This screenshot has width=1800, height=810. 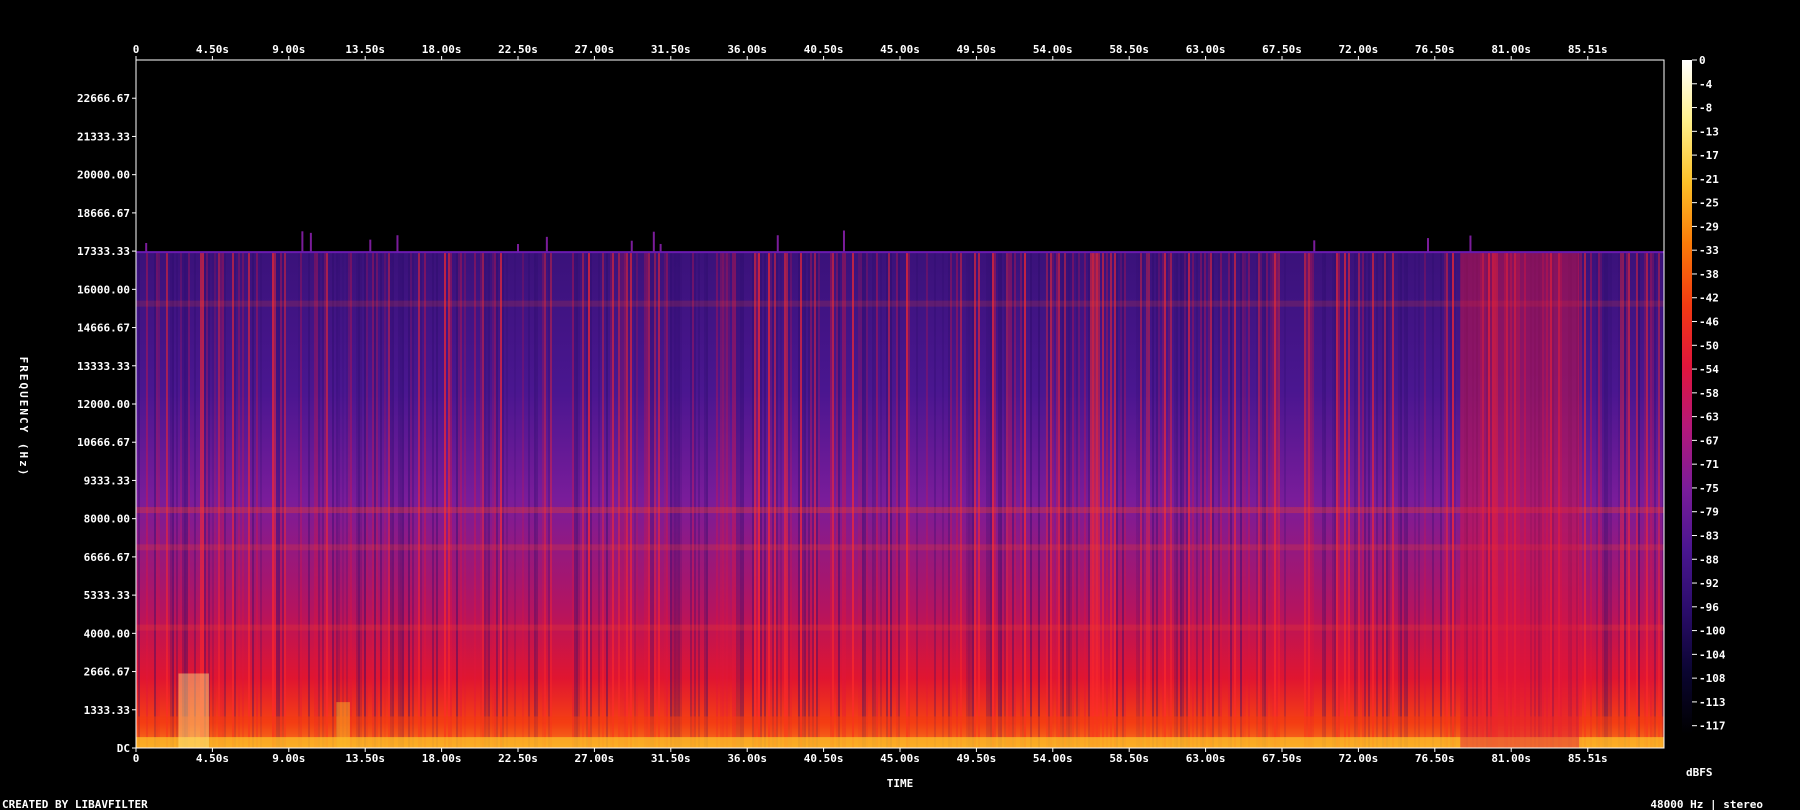 What do you see at coordinates (747, 49) in the screenshot?
I see `x-tick-label-top: 36.00s` at bounding box center [747, 49].